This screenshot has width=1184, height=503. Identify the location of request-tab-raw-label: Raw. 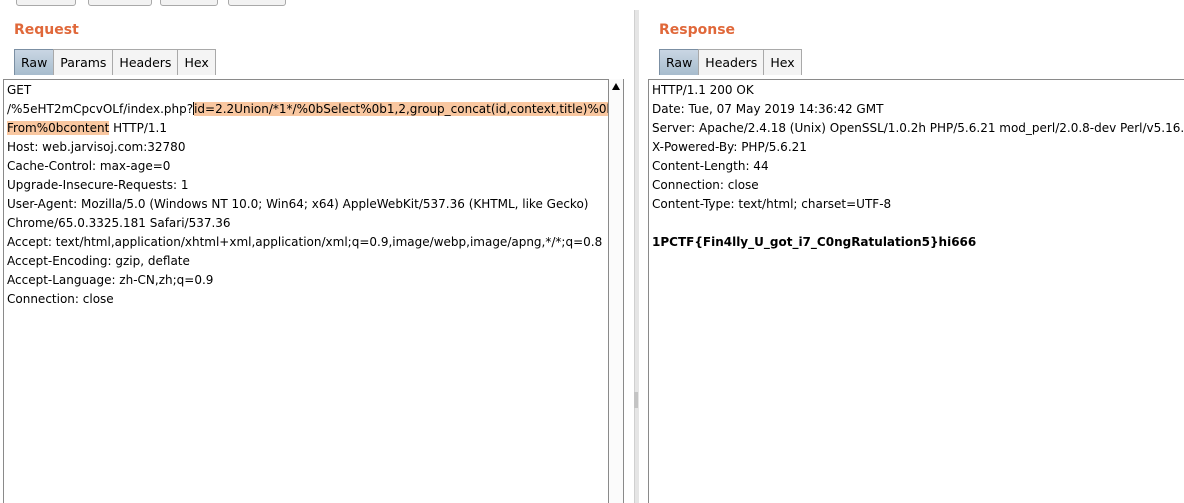
(34, 62).